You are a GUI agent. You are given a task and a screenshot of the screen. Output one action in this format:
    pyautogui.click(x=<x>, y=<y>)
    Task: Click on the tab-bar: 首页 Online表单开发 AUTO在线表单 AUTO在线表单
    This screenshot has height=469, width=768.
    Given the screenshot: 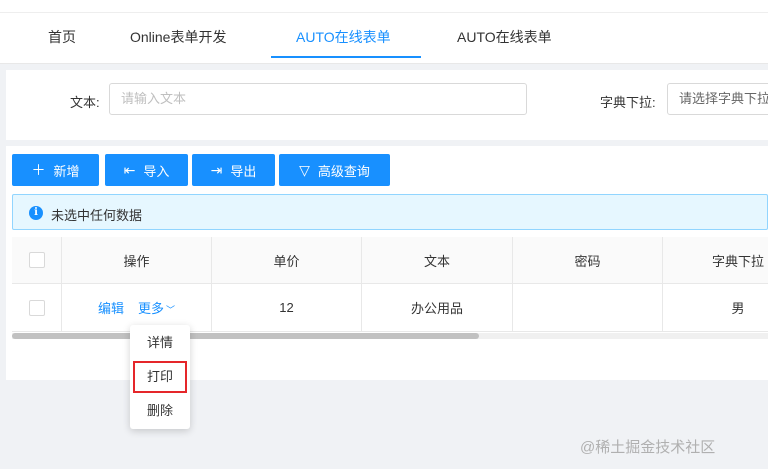 What is the action you would take?
    pyautogui.click(x=384, y=32)
    